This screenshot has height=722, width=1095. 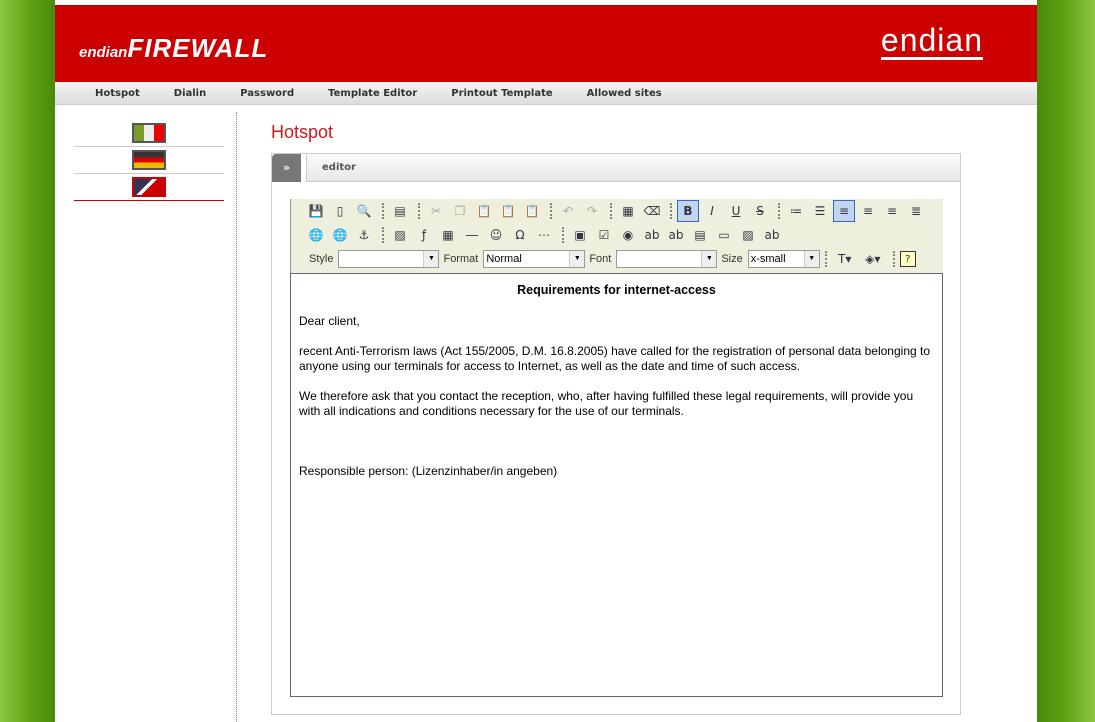 What do you see at coordinates (768, 259) in the screenshot?
I see `size-value: x-small` at bounding box center [768, 259].